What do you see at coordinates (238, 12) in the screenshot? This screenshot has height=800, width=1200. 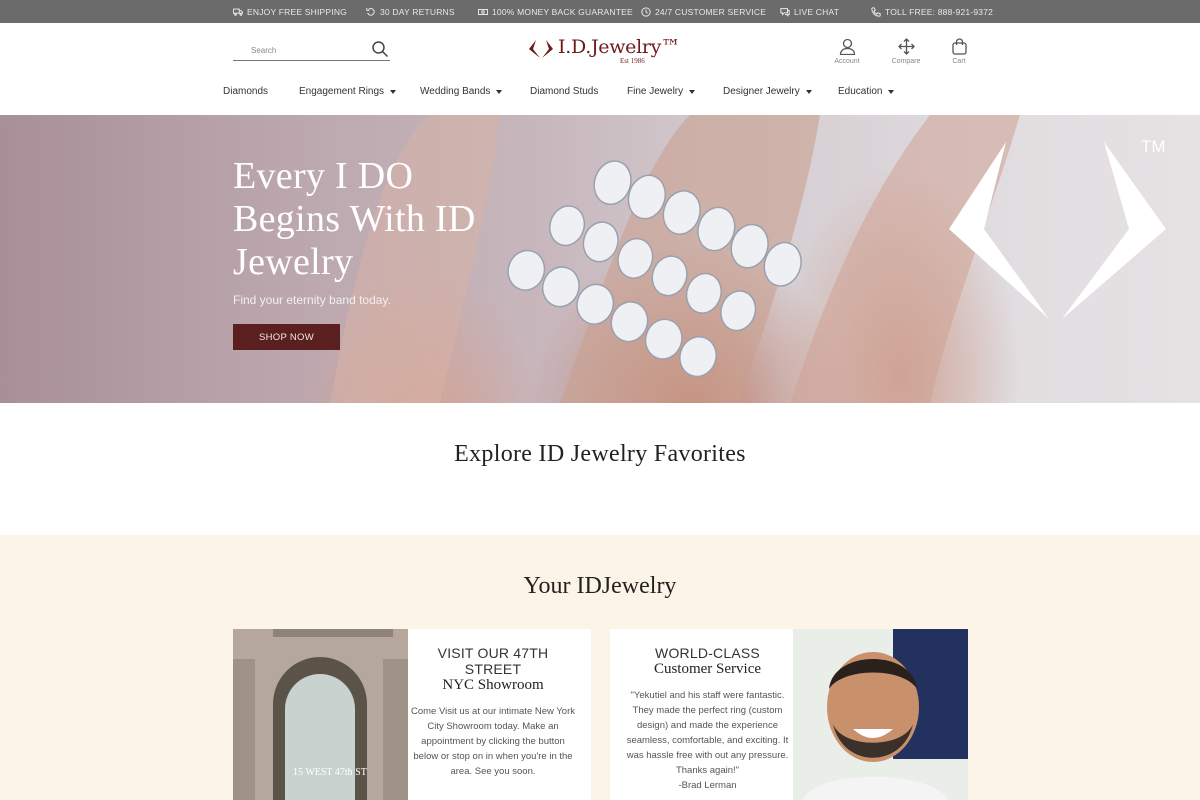 I see `truck-icon` at bounding box center [238, 12].